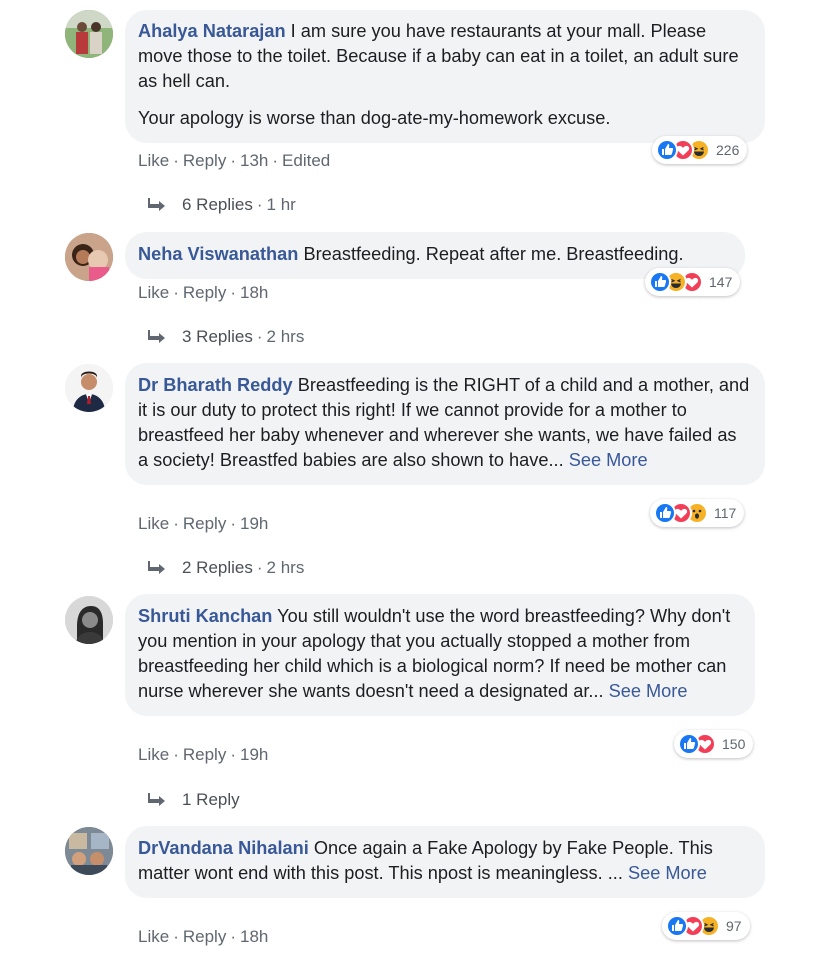  I want to click on comment-author: Shruti Kanchan, so click(205, 616).